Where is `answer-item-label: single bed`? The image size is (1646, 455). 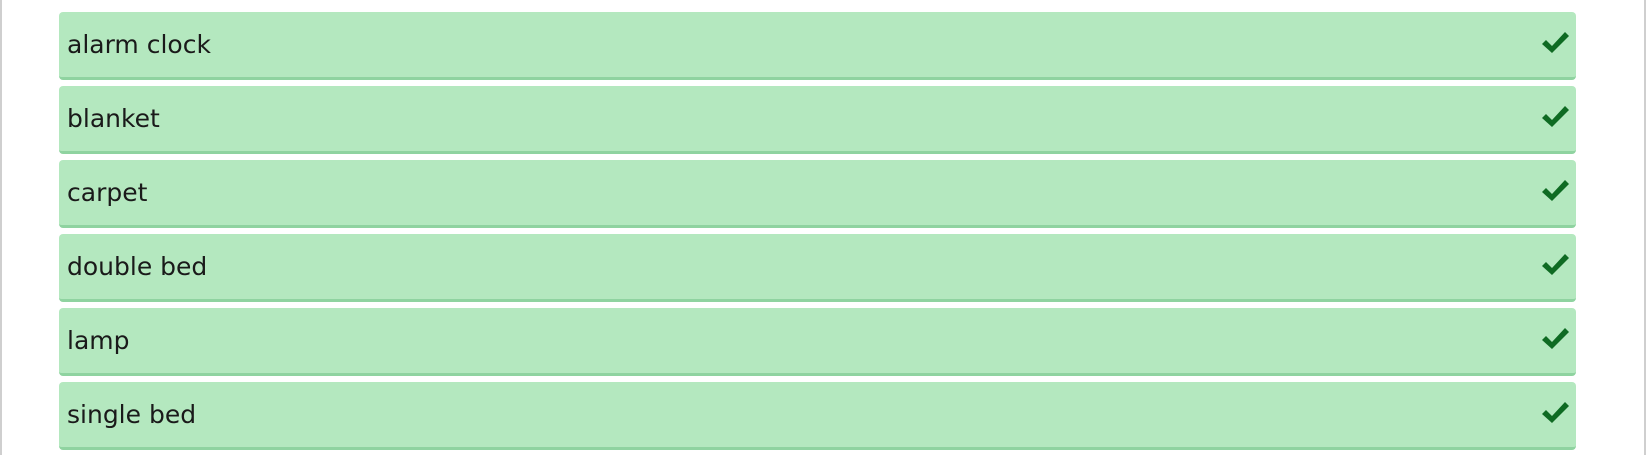
answer-item-label: single bed is located at coordinates (132, 414).